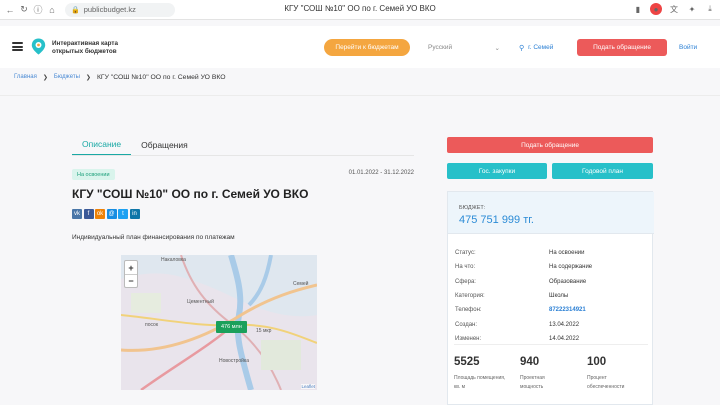 The image size is (720, 405). I want to click on detail-value: 14.04.2022, so click(564, 338).